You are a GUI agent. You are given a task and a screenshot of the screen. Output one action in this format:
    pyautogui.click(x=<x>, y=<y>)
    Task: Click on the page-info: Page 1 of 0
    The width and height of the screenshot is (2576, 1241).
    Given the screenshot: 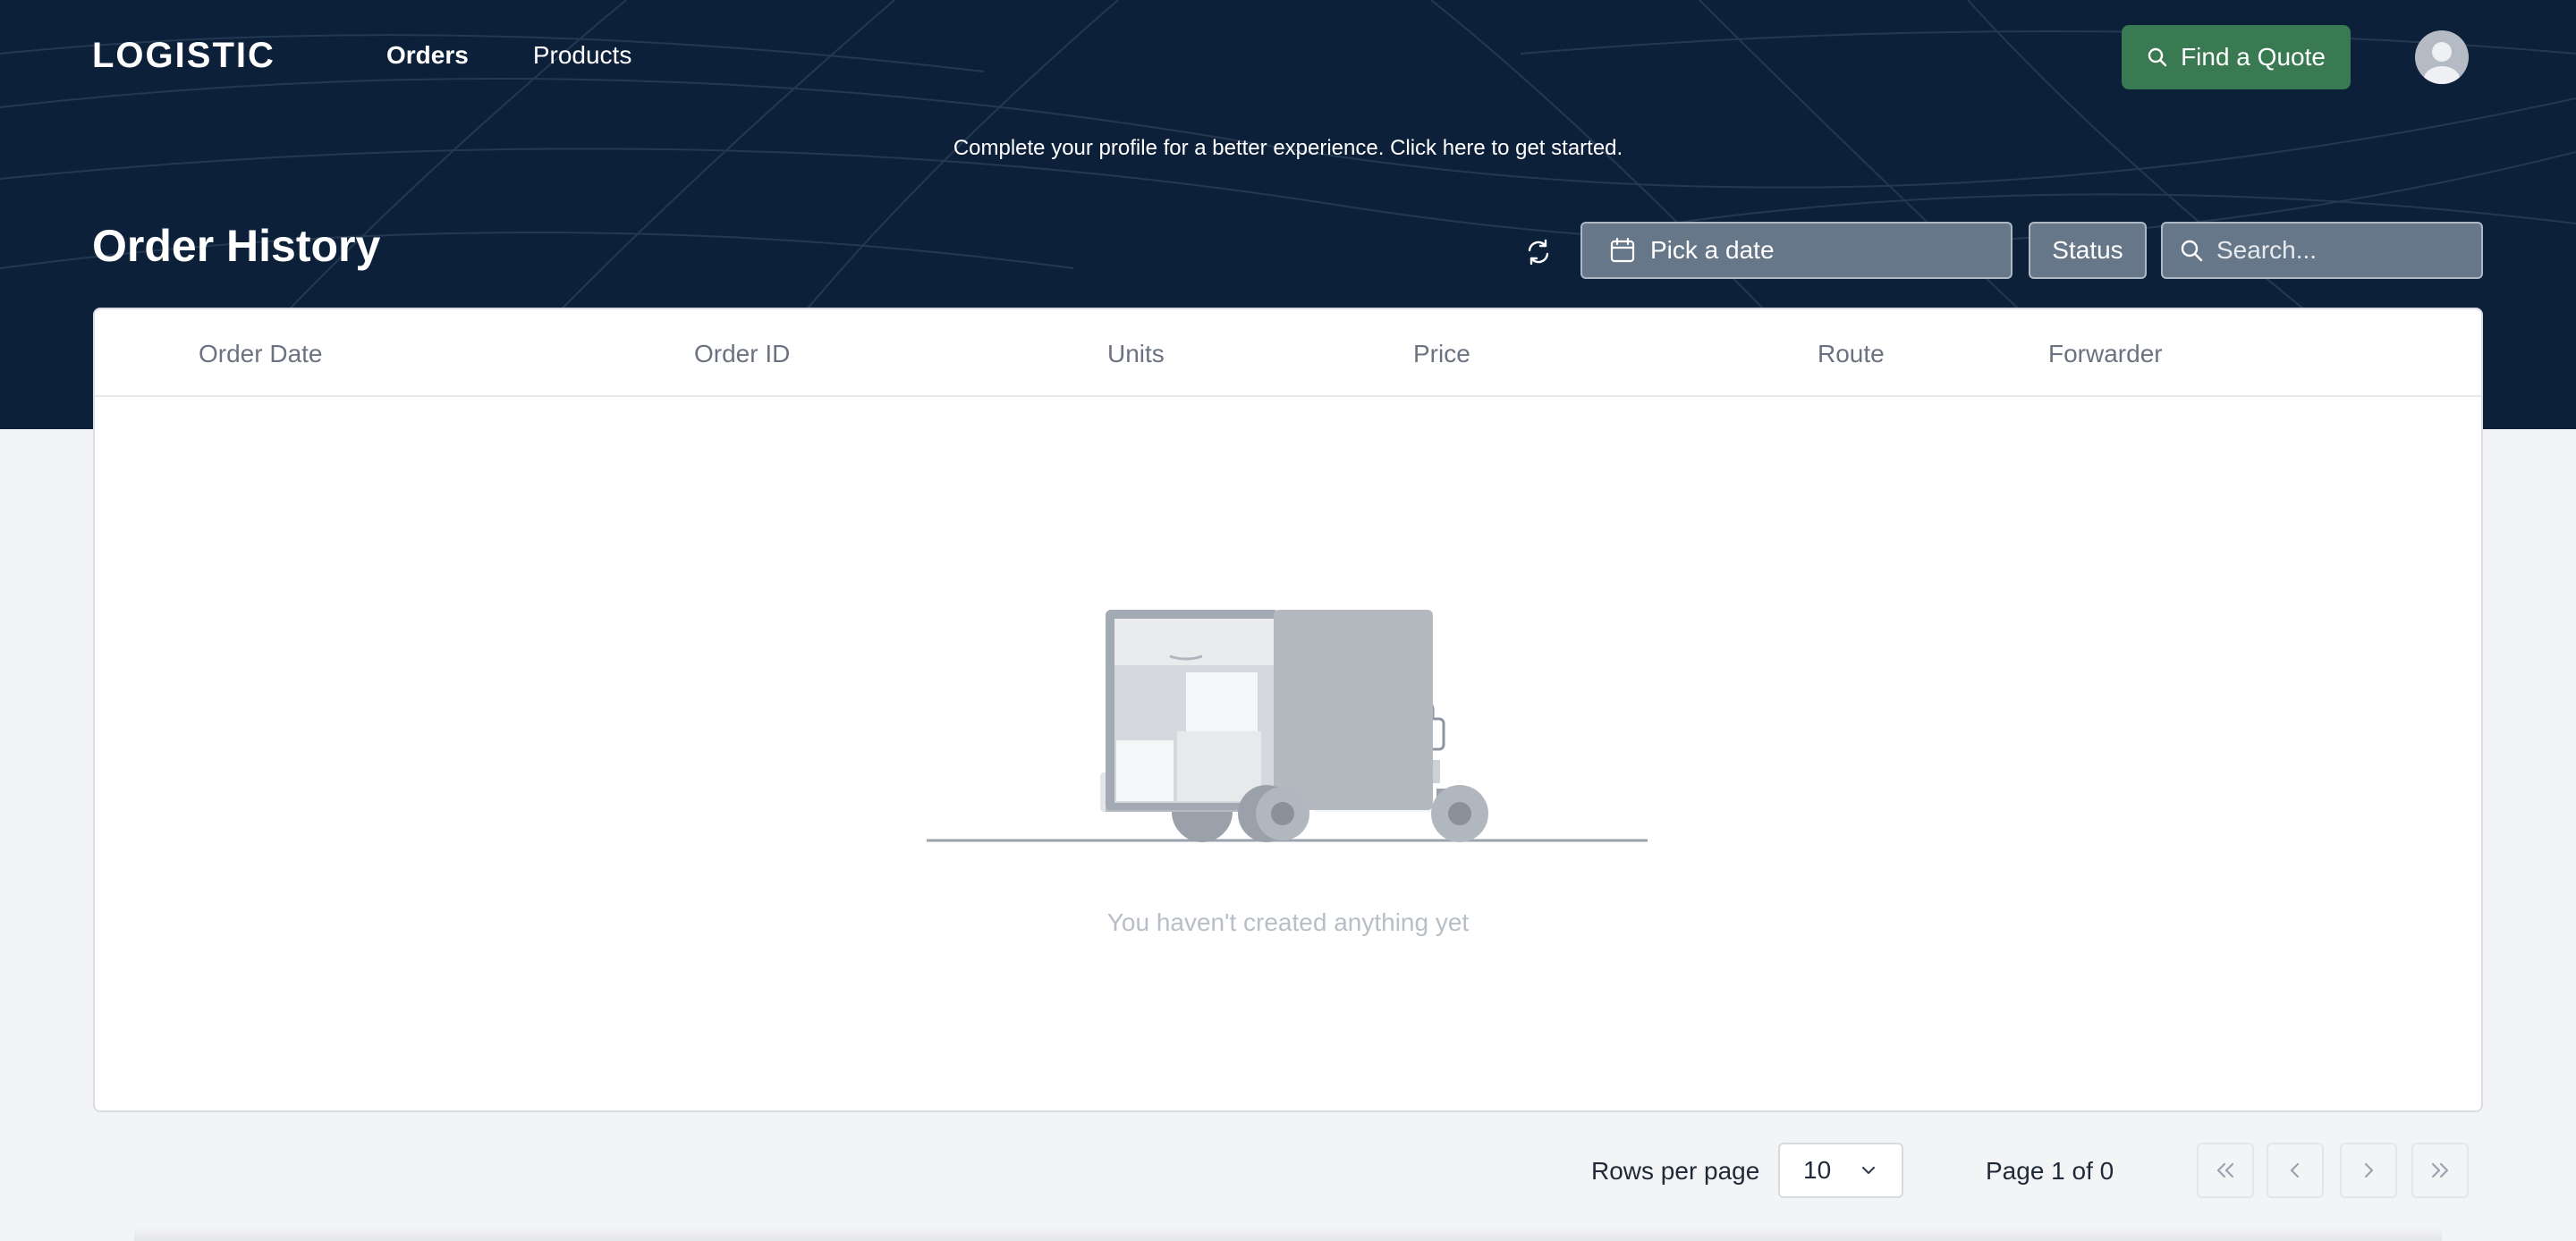 What is the action you would take?
    pyautogui.click(x=2050, y=1171)
    